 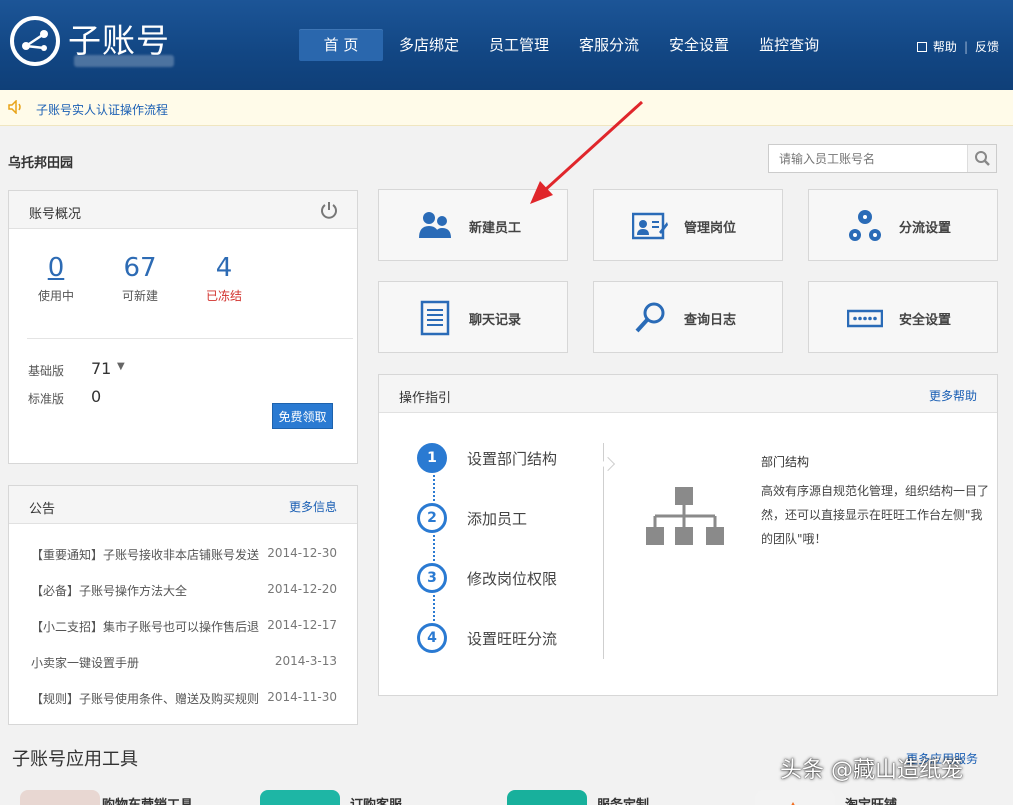 I want to click on step-label: 设置旺旺分流, so click(x=512, y=638).